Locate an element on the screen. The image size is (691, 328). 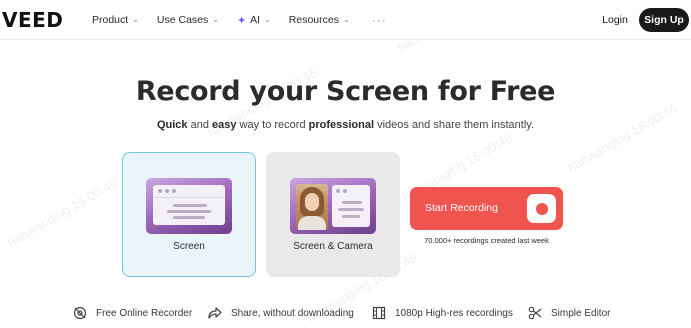
screen-camera-thumbnail is located at coordinates (333, 206).